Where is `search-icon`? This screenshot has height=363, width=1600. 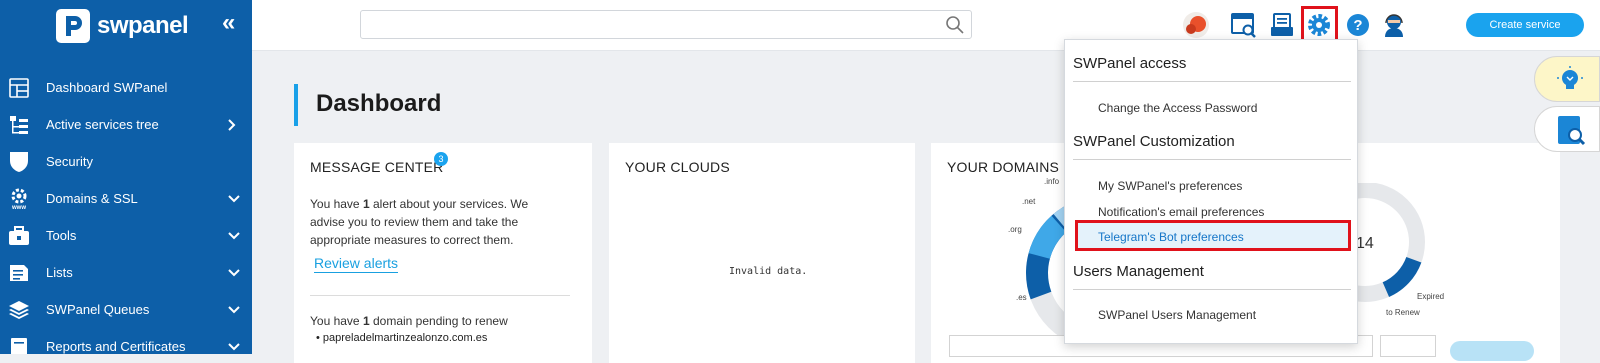 search-icon is located at coordinates (955, 27).